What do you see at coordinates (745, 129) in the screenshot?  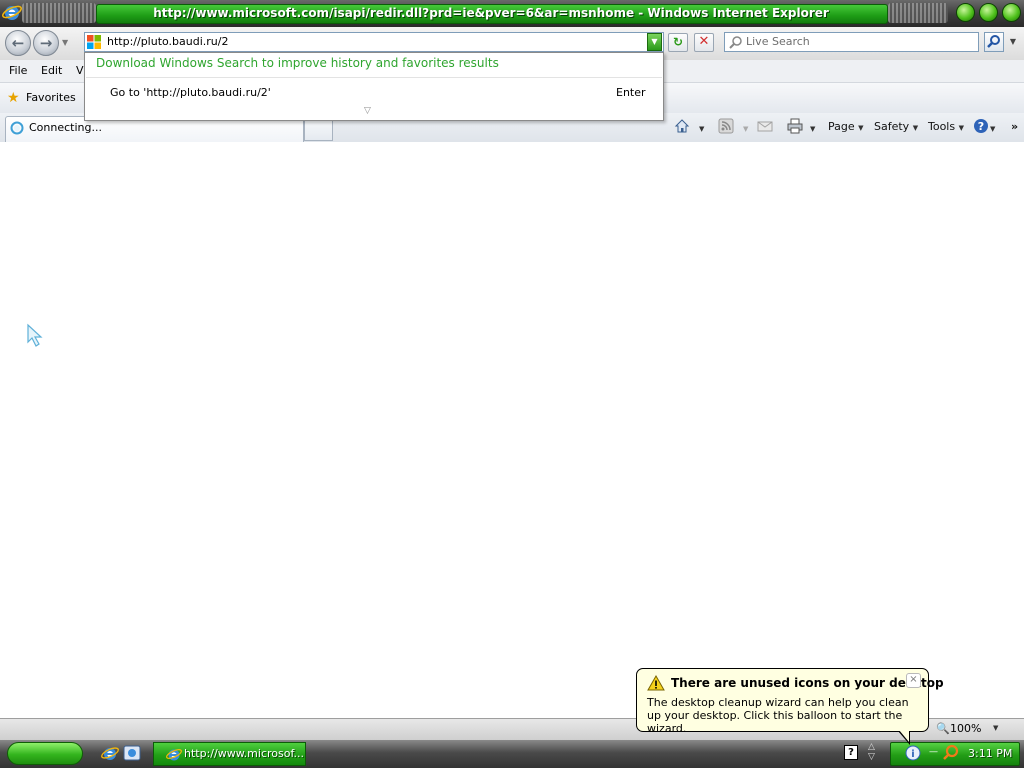 I see `feeds-dropdown: ▼` at bounding box center [745, 129].